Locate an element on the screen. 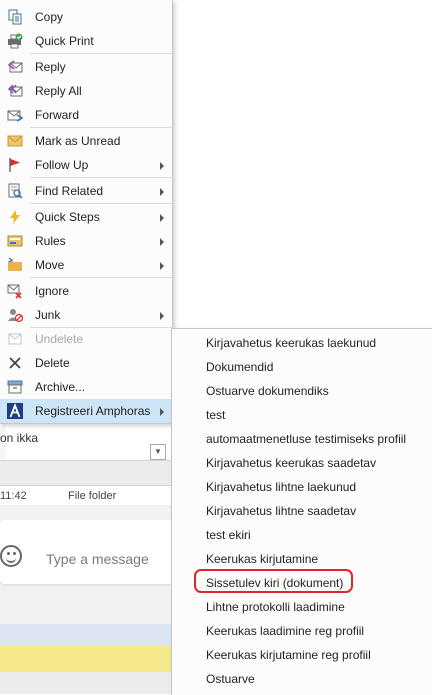 The width and height of the screenshot is (432, 695). submenu-item: Keerukas laadimine reg profiil is located at coordinates (302, 631).